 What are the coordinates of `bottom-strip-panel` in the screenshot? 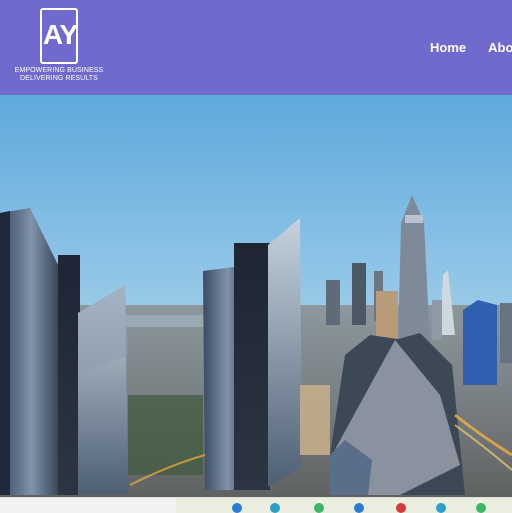 It's located at (344, 505).